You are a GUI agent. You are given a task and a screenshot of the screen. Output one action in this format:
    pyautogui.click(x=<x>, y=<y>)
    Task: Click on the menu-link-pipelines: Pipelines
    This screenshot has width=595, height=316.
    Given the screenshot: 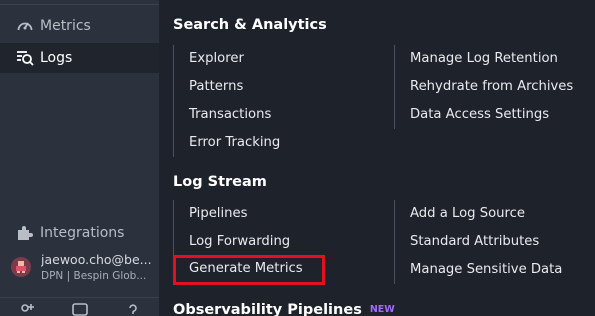 What is the action you would take?
    pyautogui.click(x=248, y=214)
    